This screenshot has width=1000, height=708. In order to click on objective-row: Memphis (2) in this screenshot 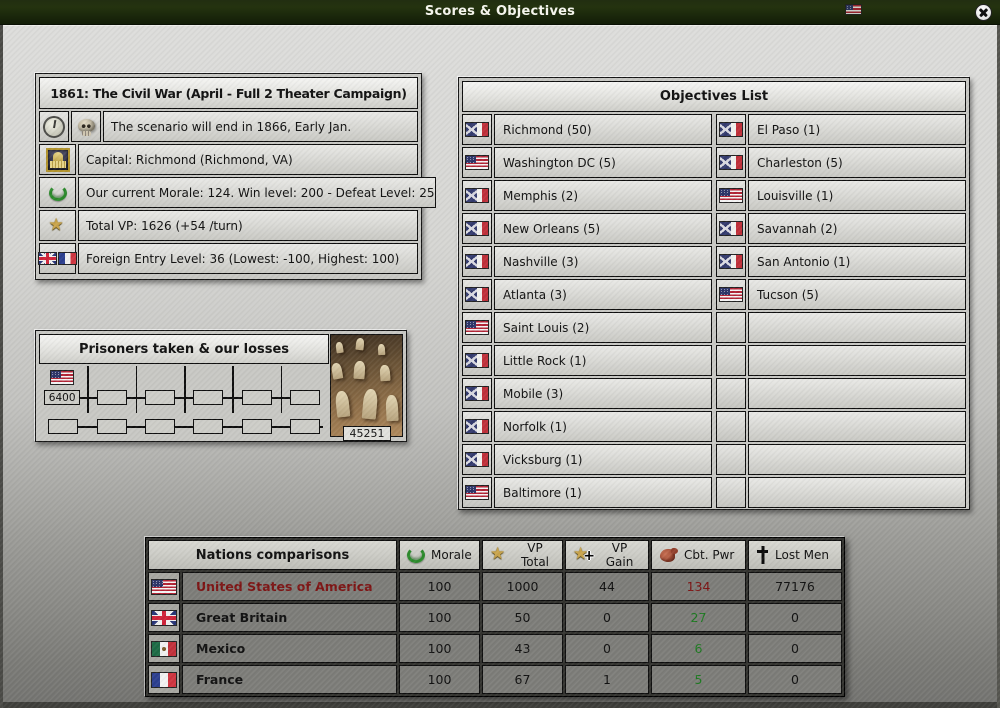, I will do `click(587, 195)`.